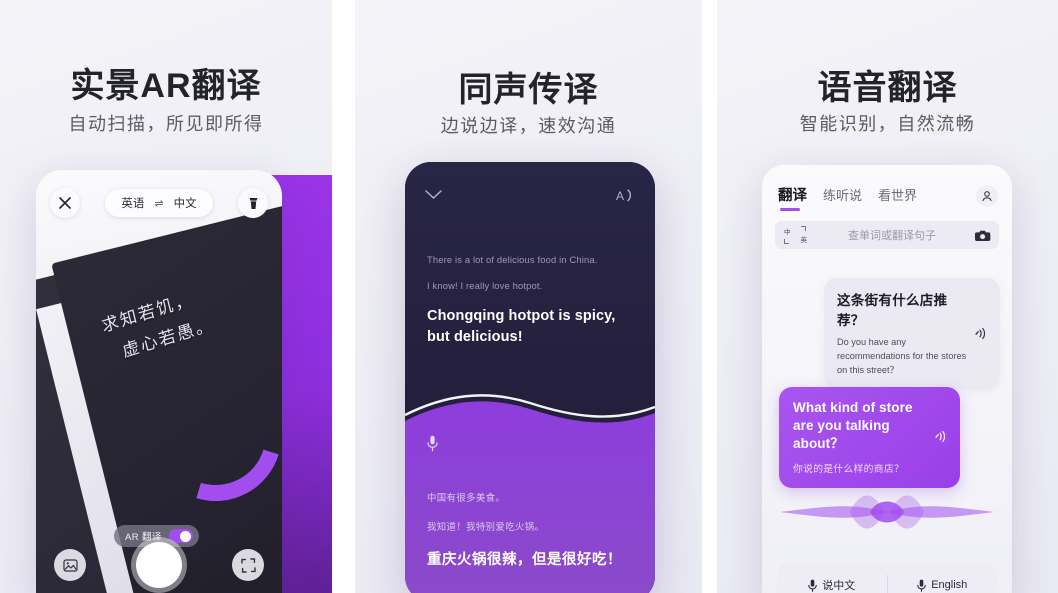 This screenshot has width=1058, height=593. I want to click on lang-top-label: 中, so click(787, 232).